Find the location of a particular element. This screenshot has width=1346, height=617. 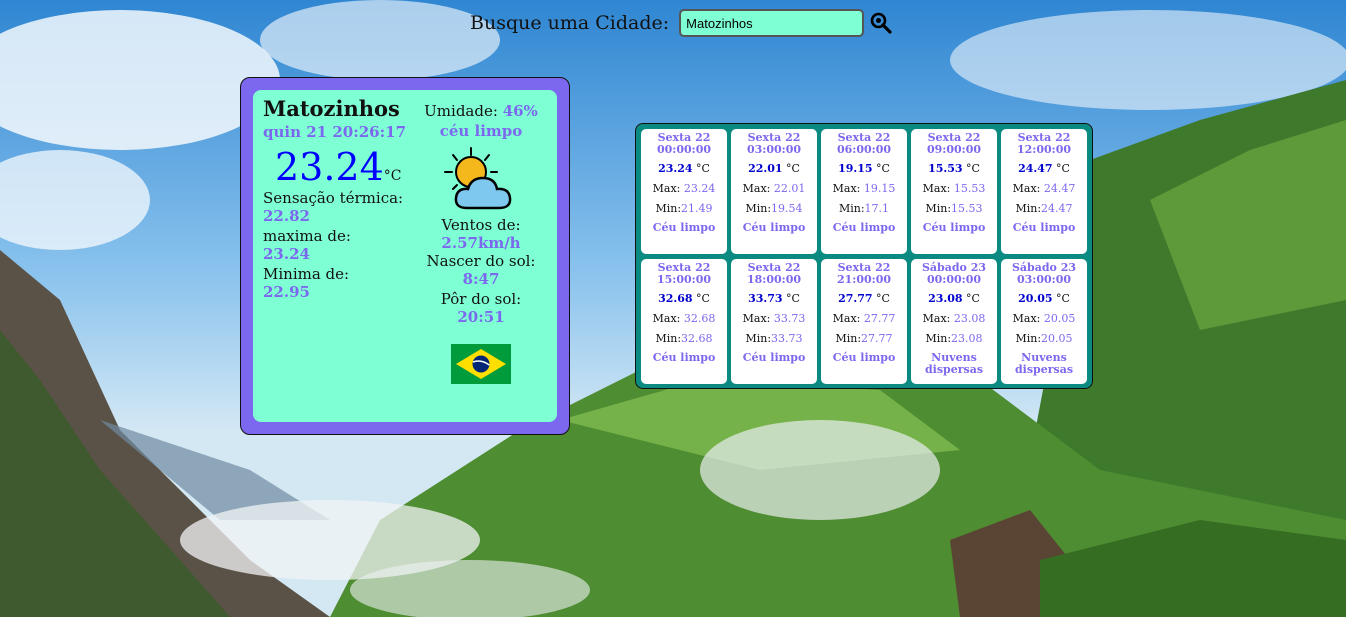

forecast-temp: 19.15 °C is located at coordinates (864, 168).